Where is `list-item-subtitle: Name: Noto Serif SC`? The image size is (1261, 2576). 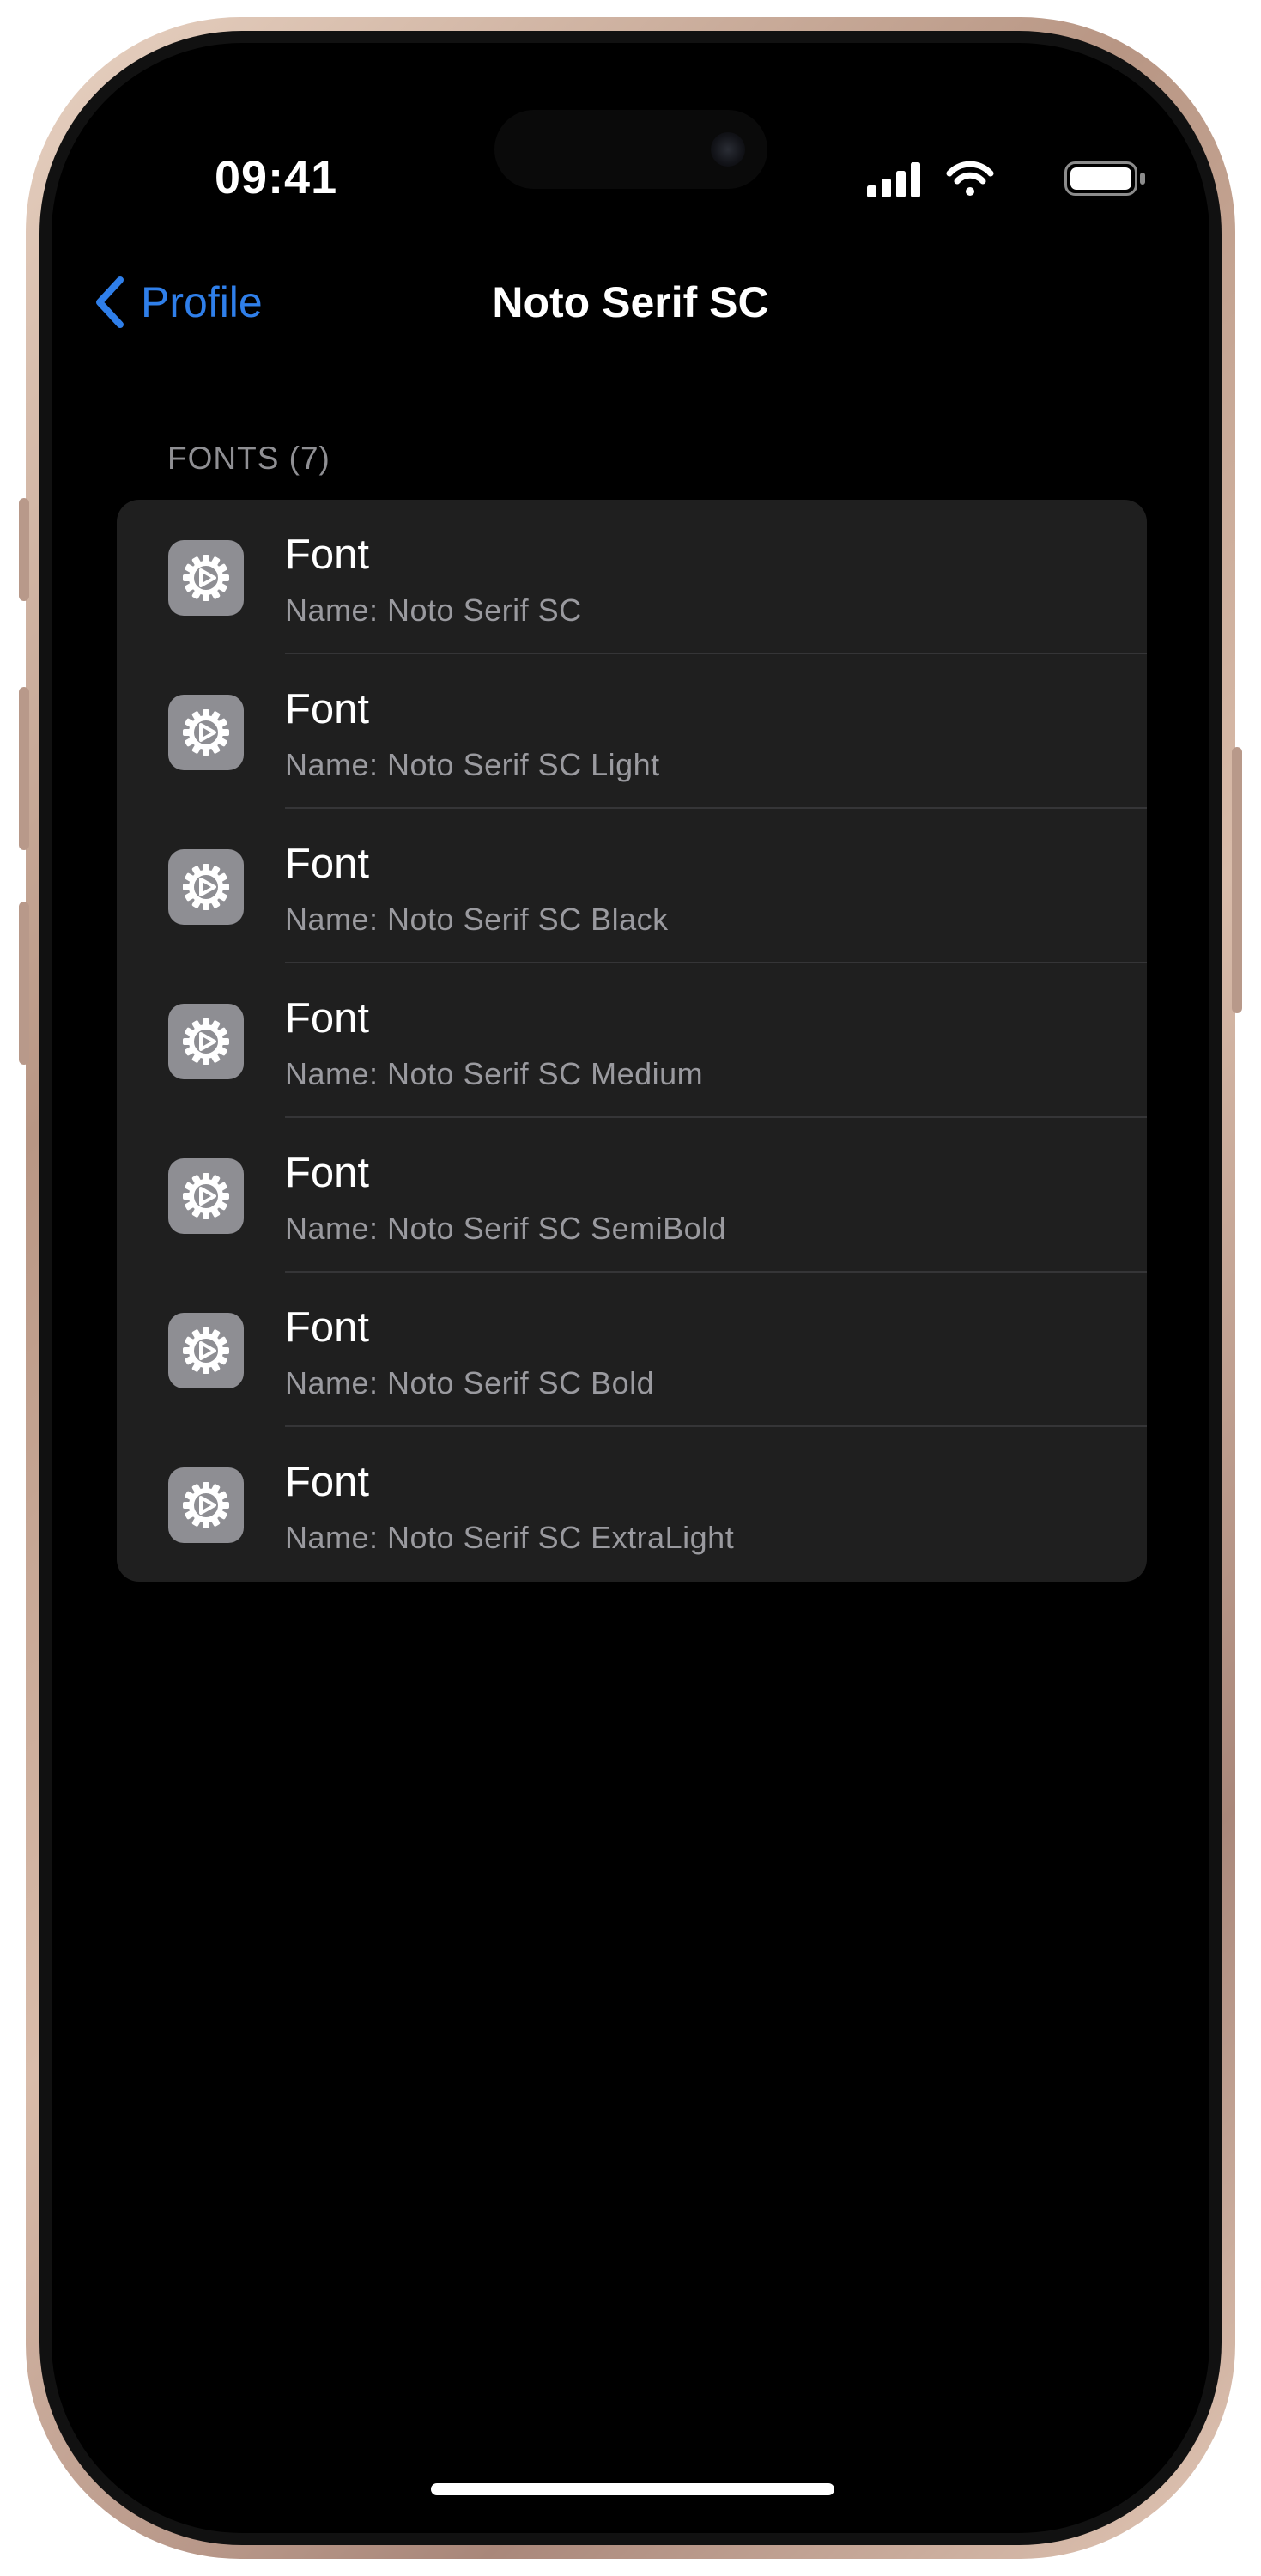
list-item-subtitle: Name: Noto Serif SC is located at coordinates (434, 610).